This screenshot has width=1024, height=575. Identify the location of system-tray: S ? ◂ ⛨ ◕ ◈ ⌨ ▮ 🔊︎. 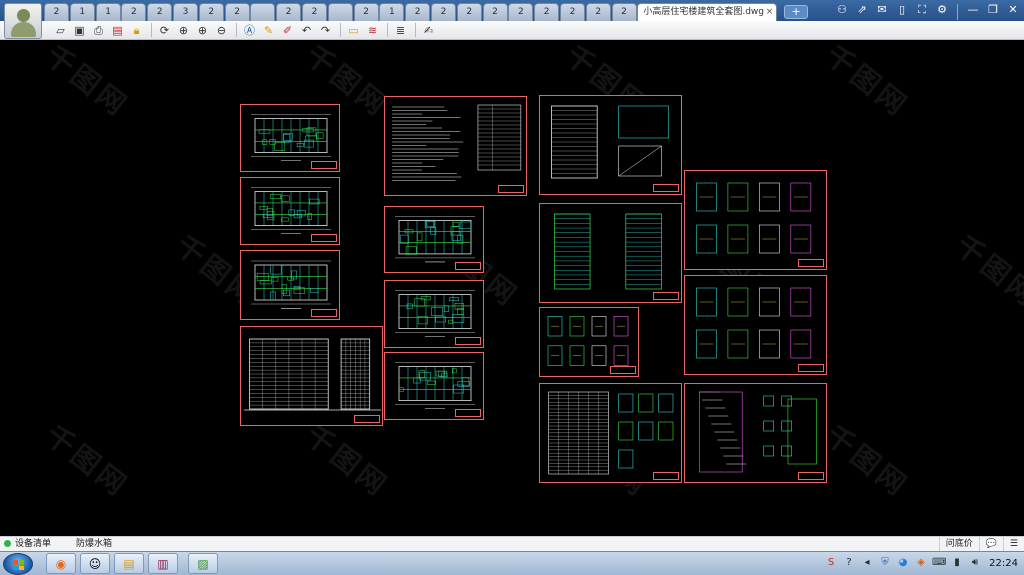
(903, 563).